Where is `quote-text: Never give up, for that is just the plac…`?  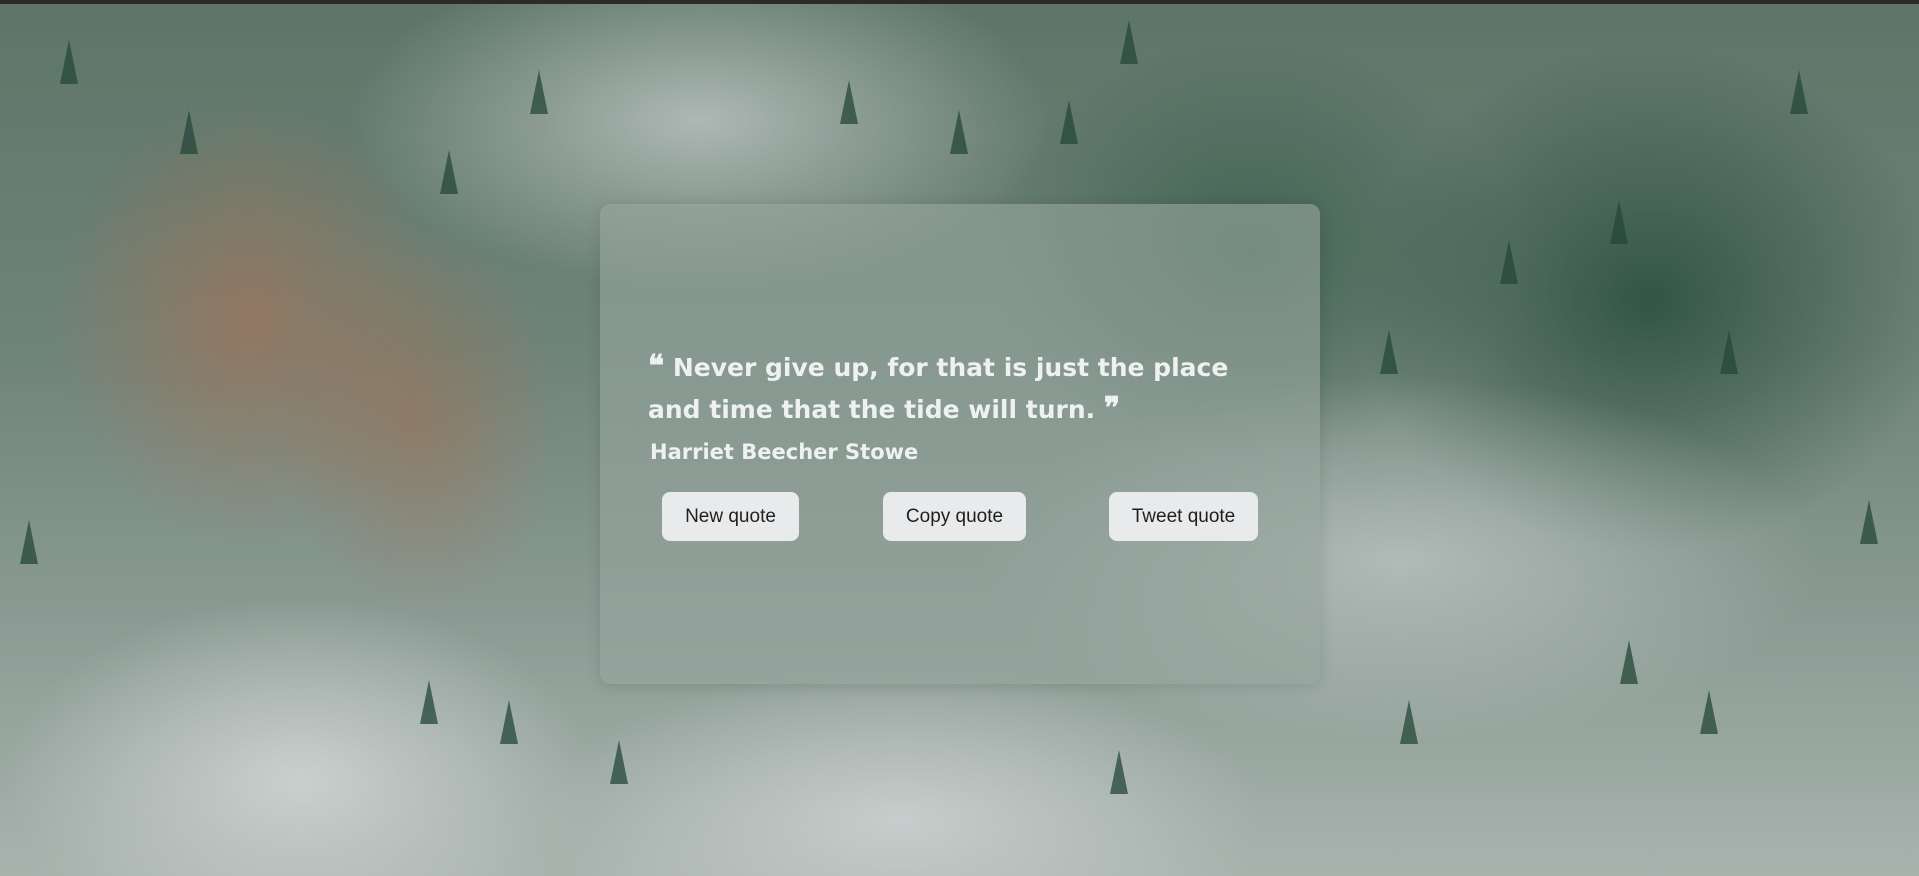
quote-text: Never give up, for that is just the plac… is located at coordinates (938, 388).